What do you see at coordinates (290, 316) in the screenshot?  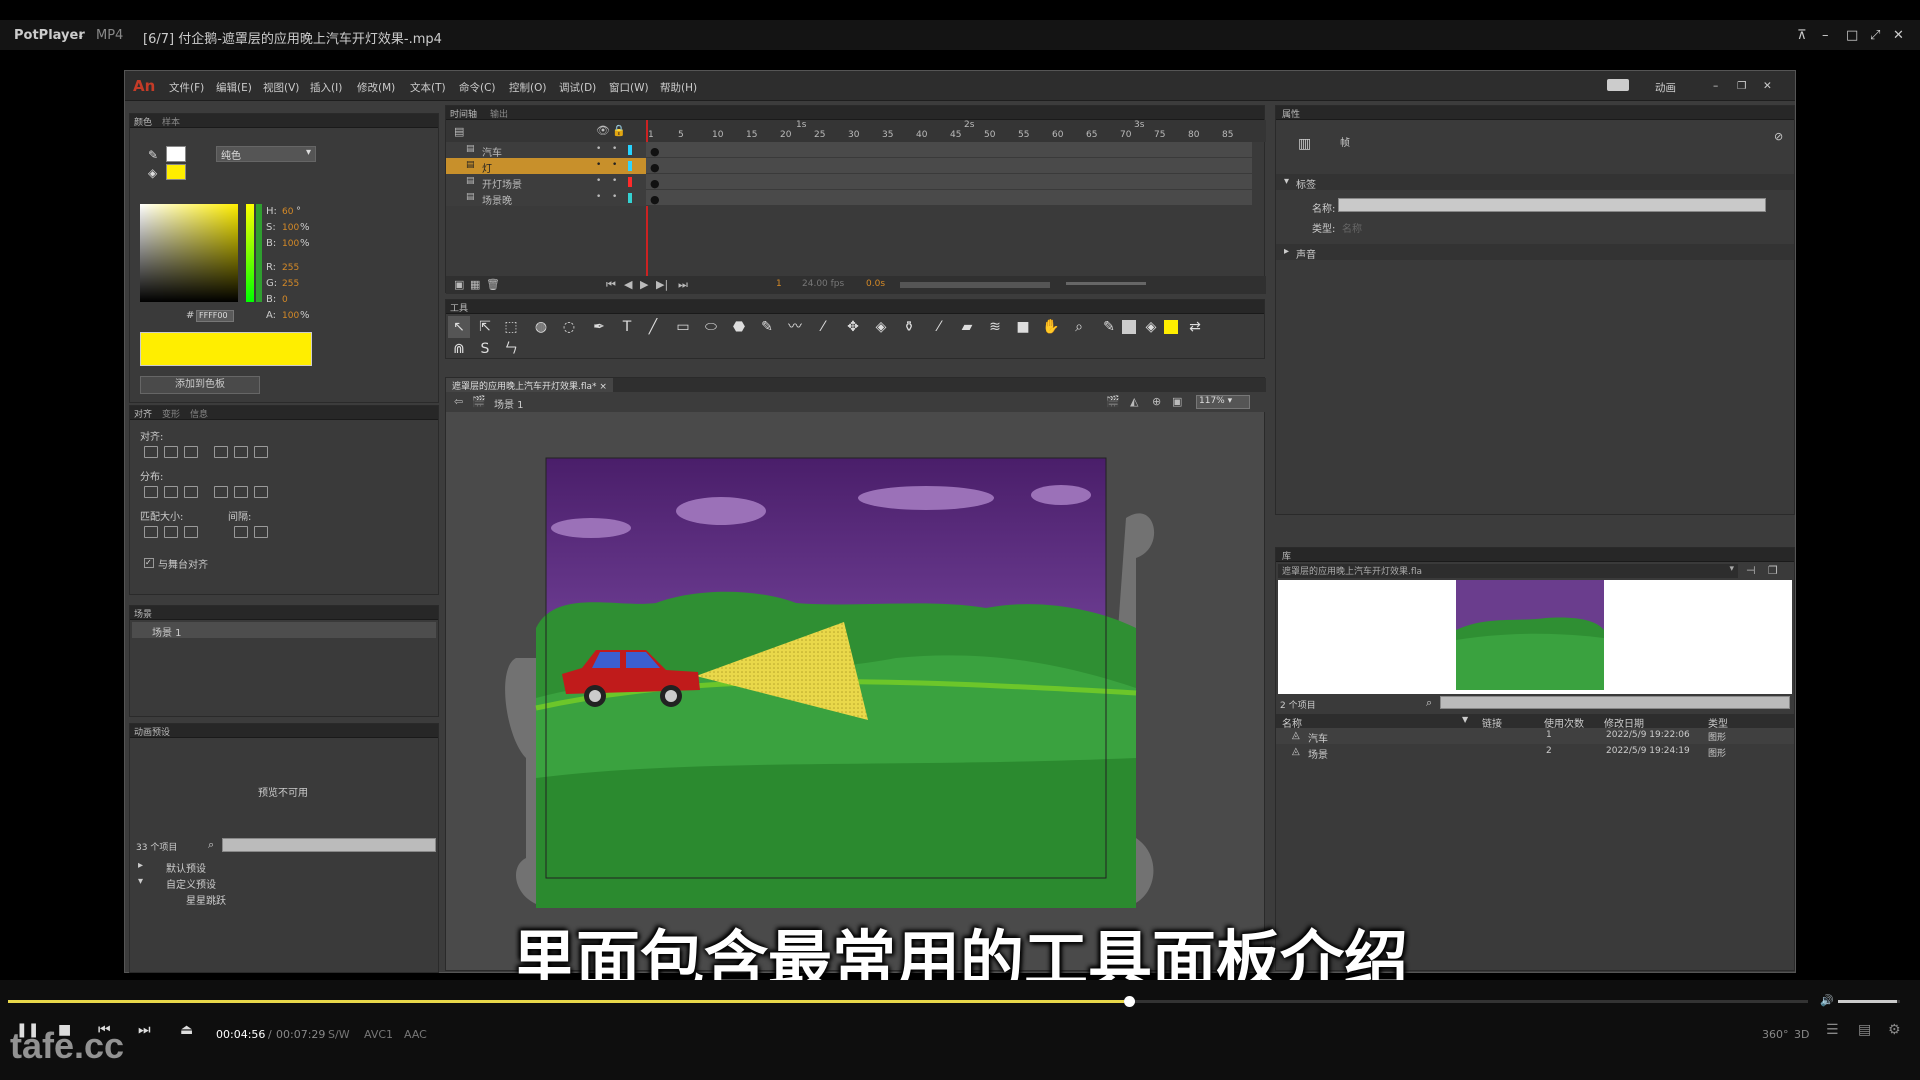 I see `alpha-value: 100` at bounding box center [290, 316].